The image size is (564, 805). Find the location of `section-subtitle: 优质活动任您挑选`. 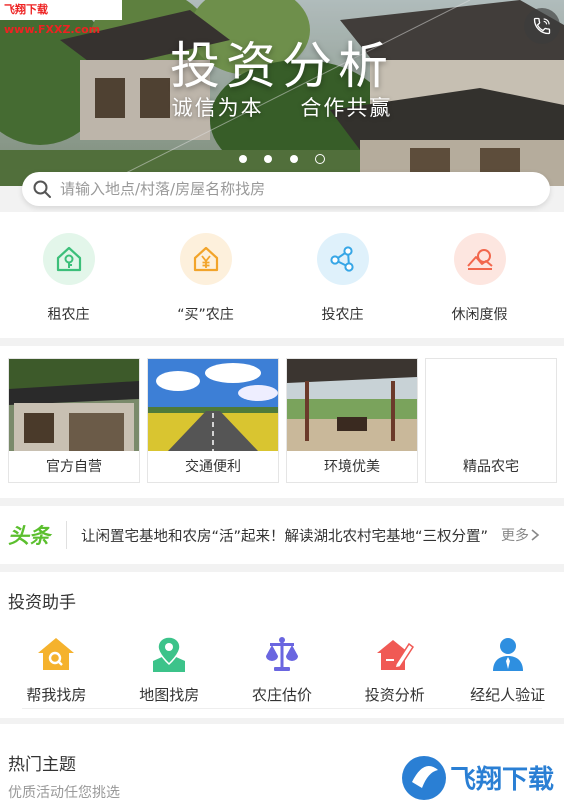

section-subtitle: 优质活动任您挑选 is located at coordinates (64, 793).